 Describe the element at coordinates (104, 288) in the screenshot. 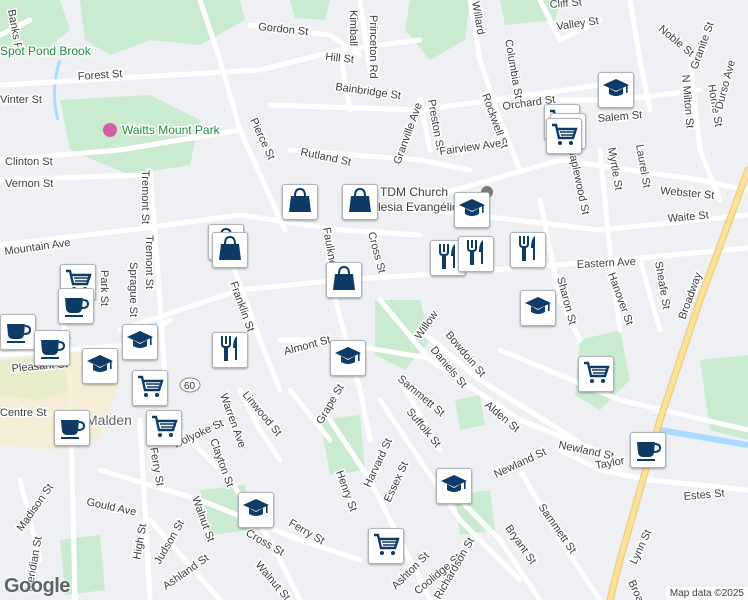

I see `street-label: Park St` at that location.